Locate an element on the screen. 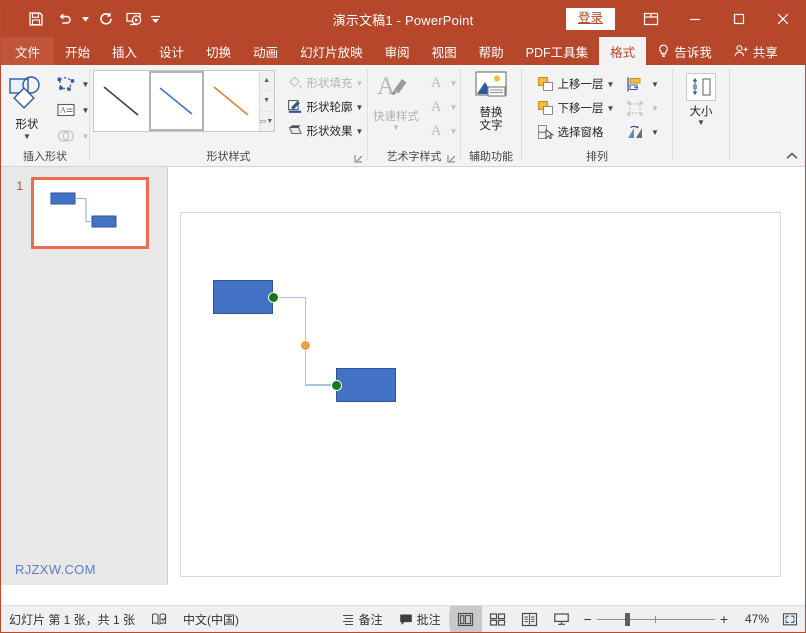 The width and height of the screenshot is (806, 633). tab-insert: 插入 is located at coordinates (124, 51).